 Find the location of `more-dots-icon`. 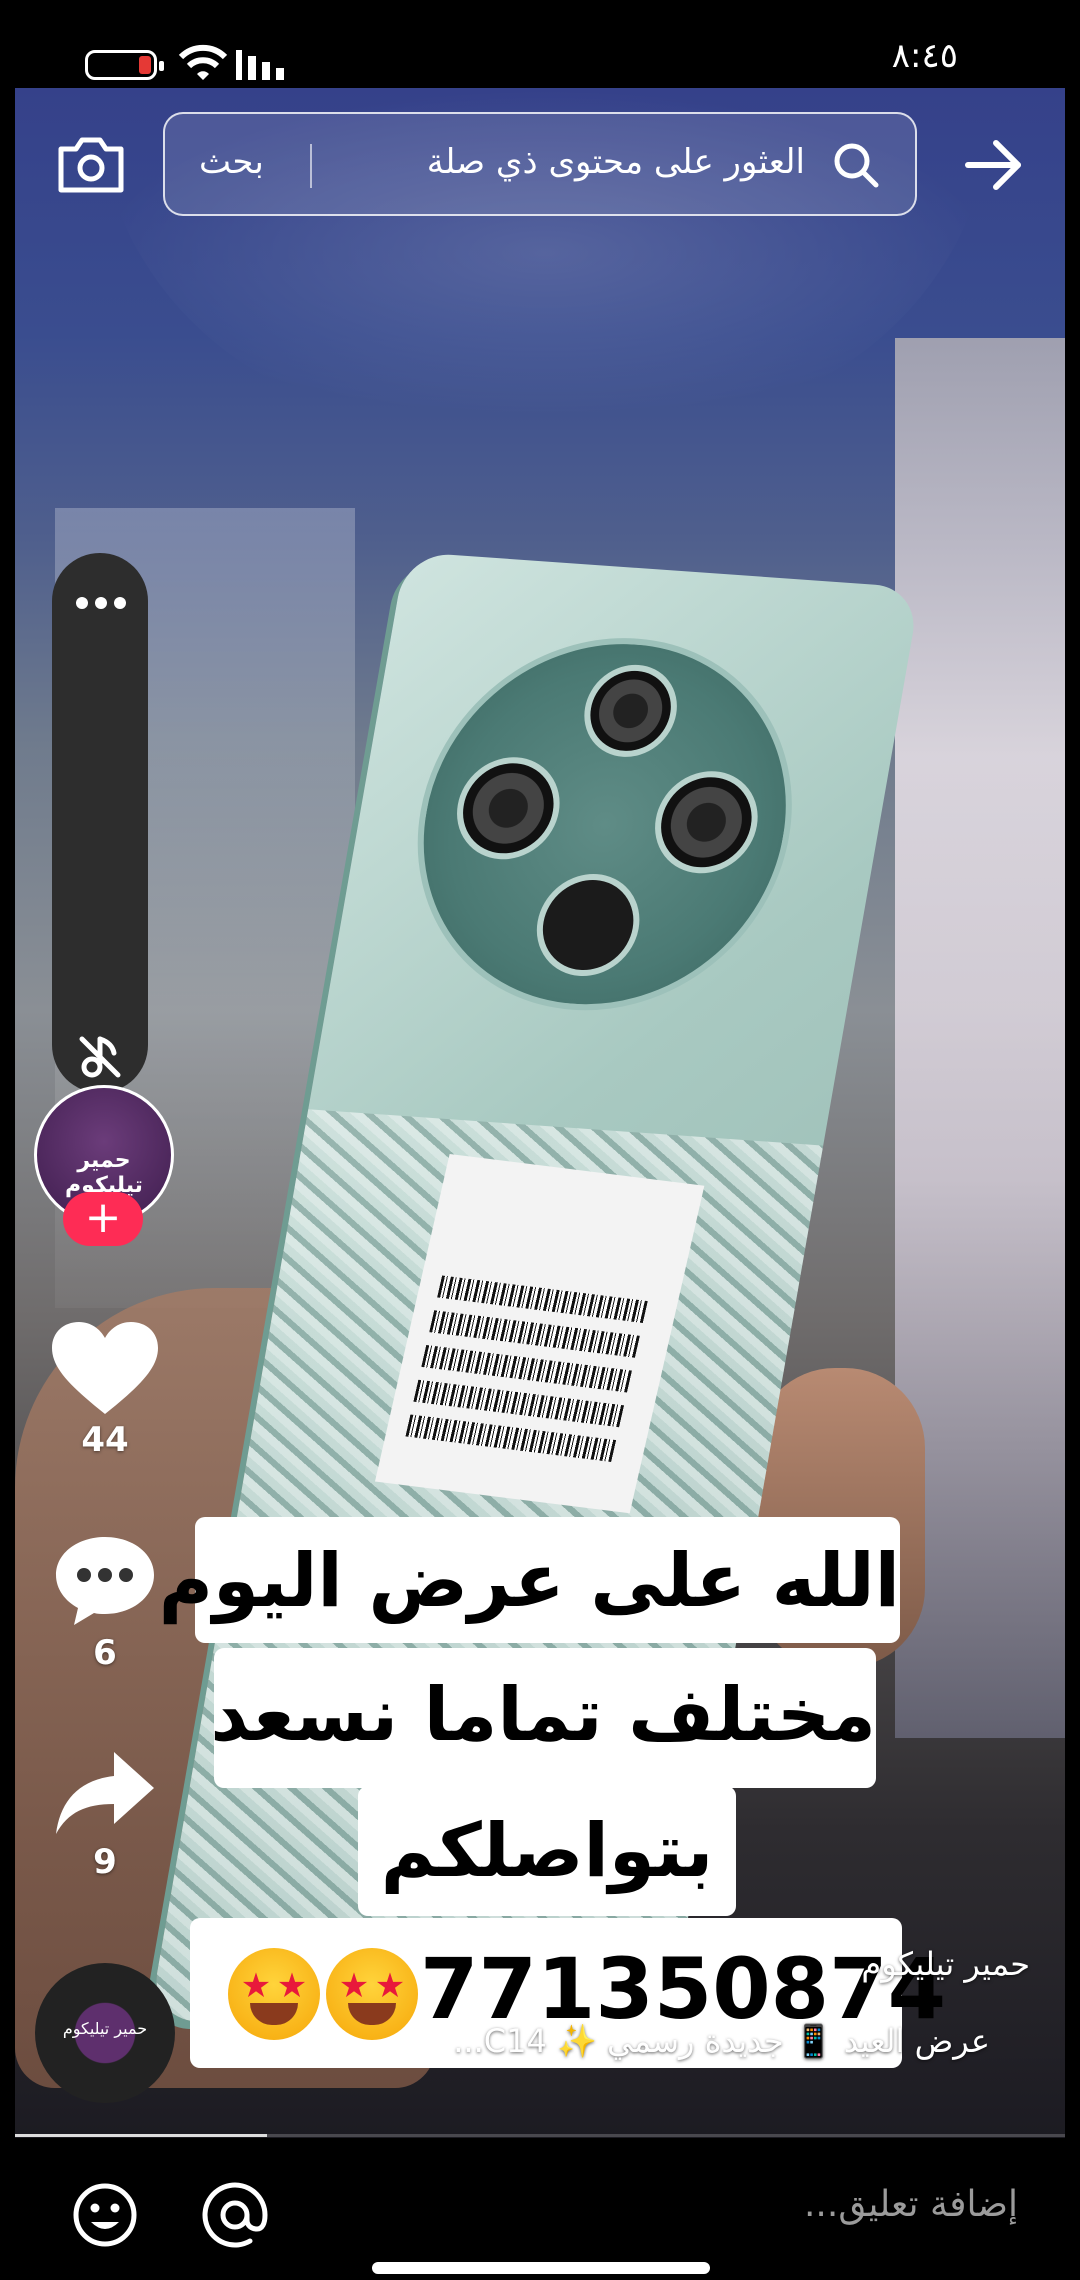

more-dots-icon is located at coordinates (101, 603).